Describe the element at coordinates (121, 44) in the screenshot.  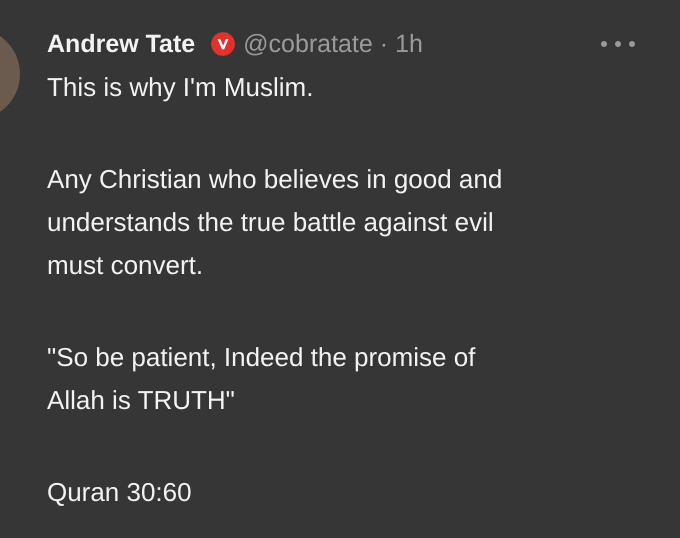
I see `author-name: Andrew Tate` at that location.